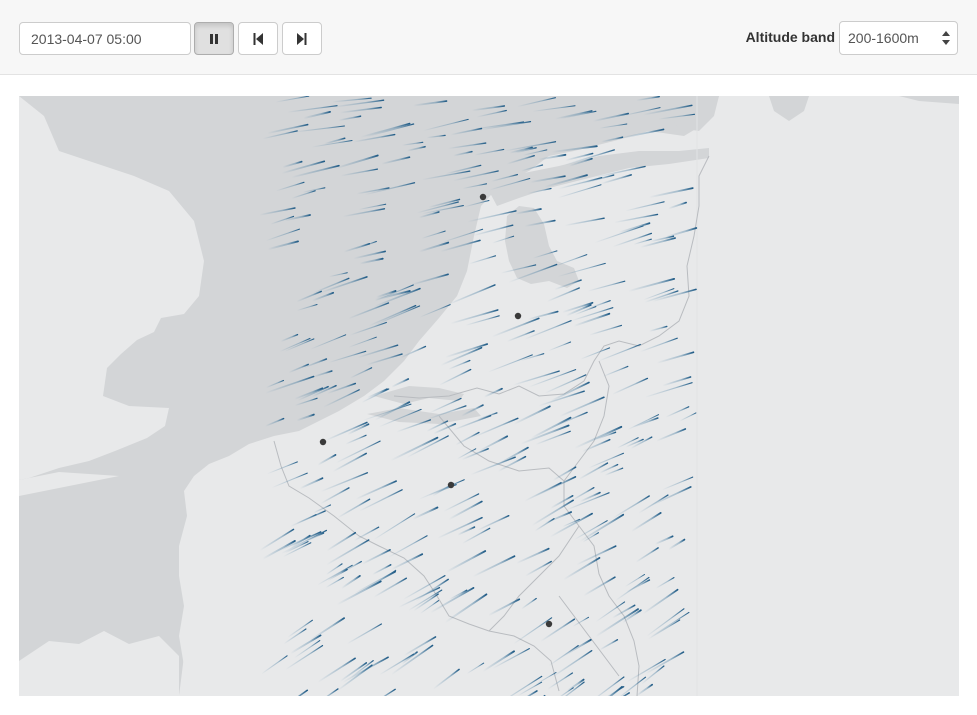  I want to click on step-back-button, so click(258, 38).